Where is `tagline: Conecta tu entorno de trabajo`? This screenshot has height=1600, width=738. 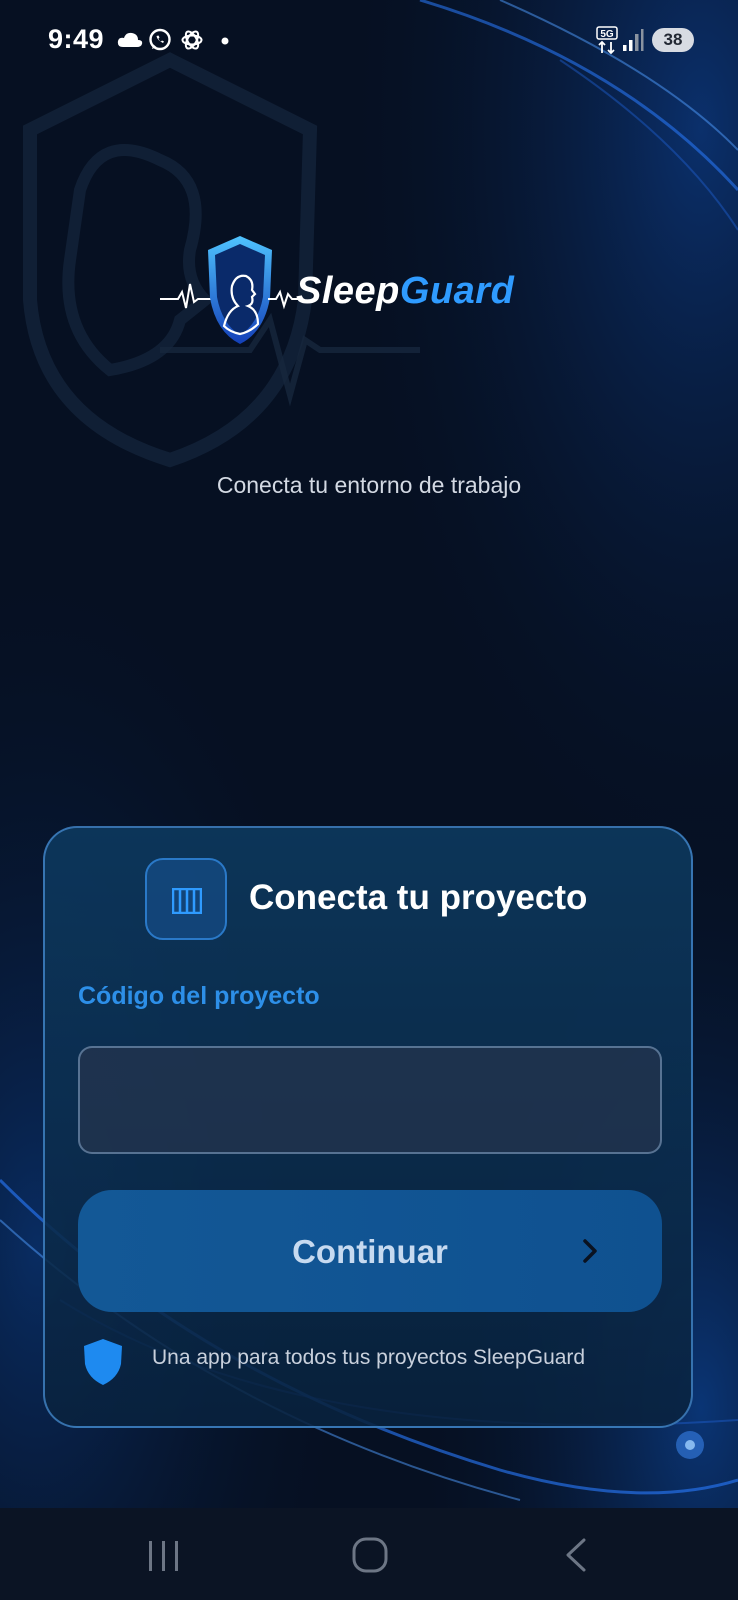
tagline: Conecta tu entorno de trabajo is located at coordinates (369, 485).